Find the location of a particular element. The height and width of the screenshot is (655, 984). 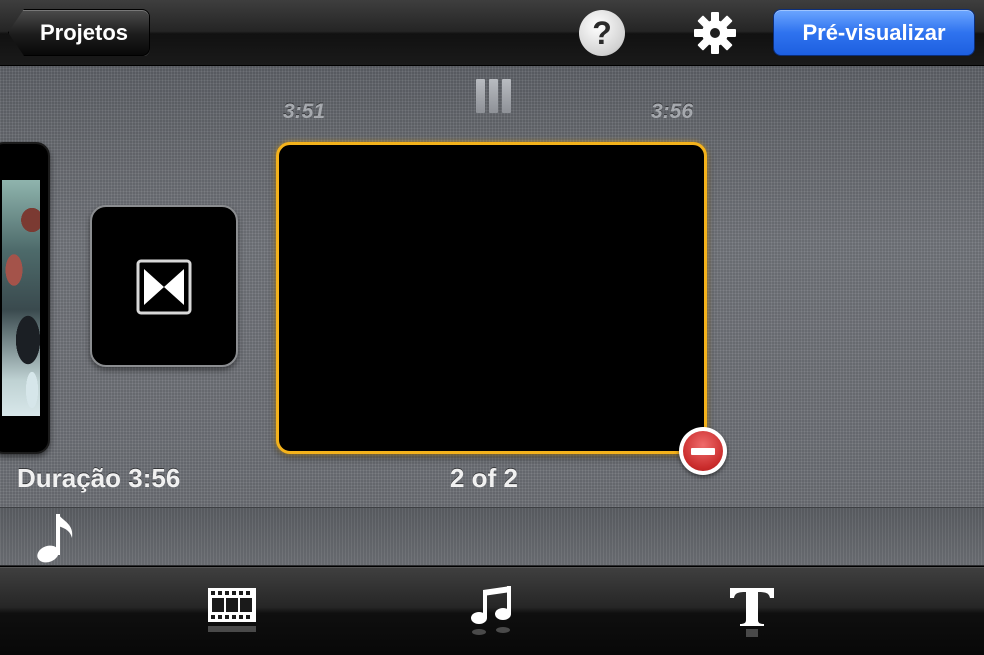

preview-label: Pré-visualizar is located at coordinates (874, 32).